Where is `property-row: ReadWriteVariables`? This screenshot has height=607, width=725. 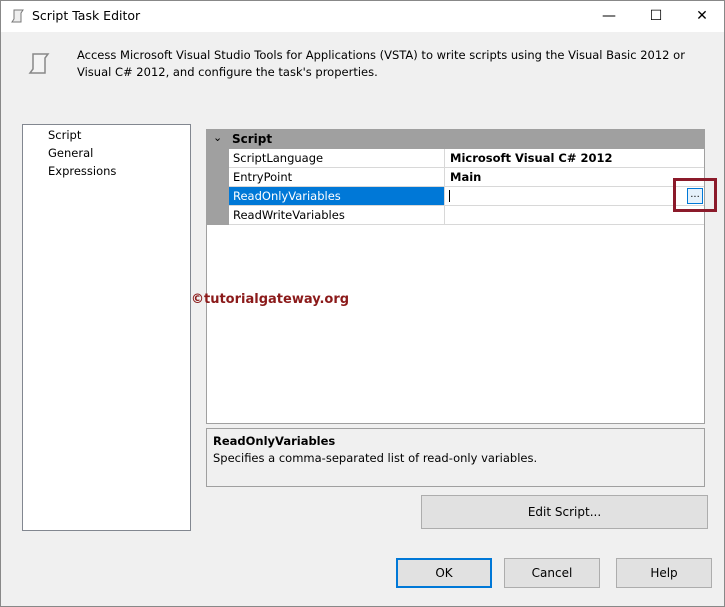 property-row: ReadWriteVariables is located at coordinates (466, 215).